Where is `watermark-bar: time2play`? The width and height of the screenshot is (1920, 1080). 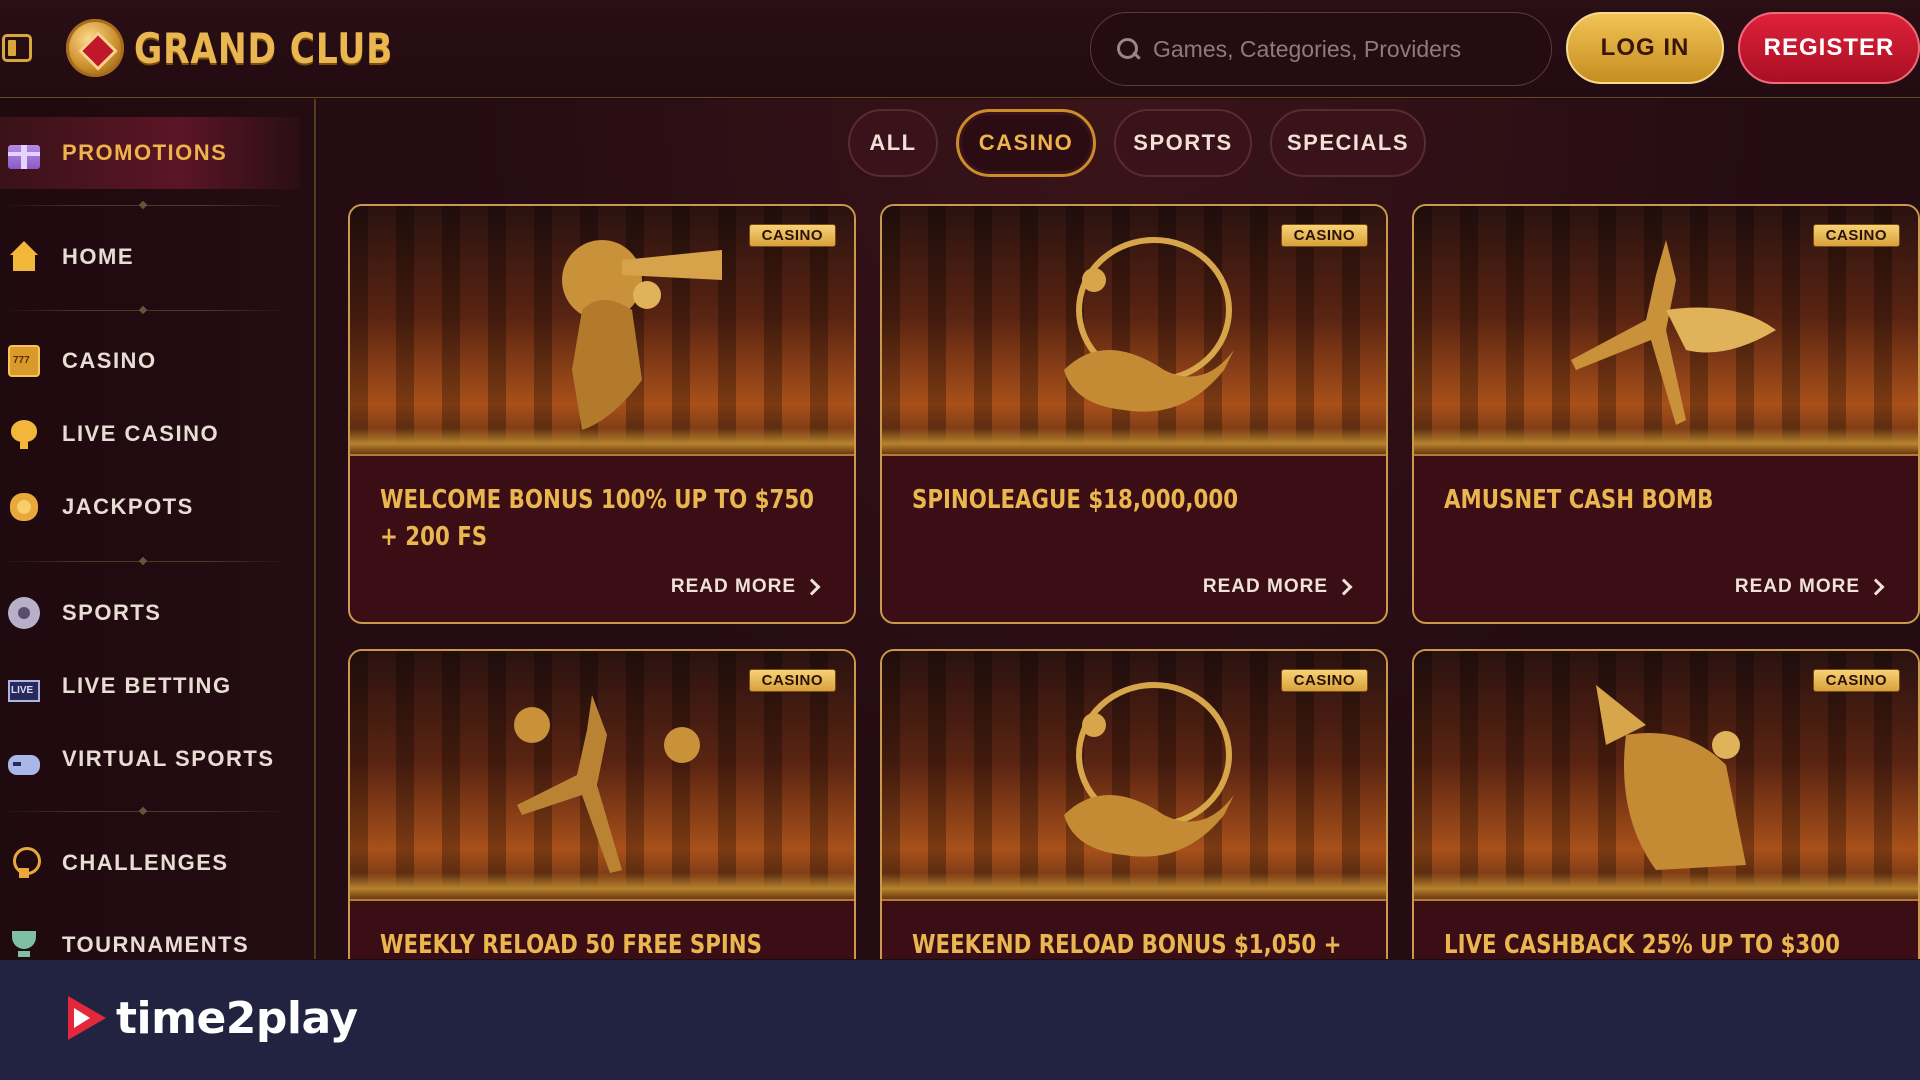
watermark-bar: time2play is located at coordinates (960, 1020).